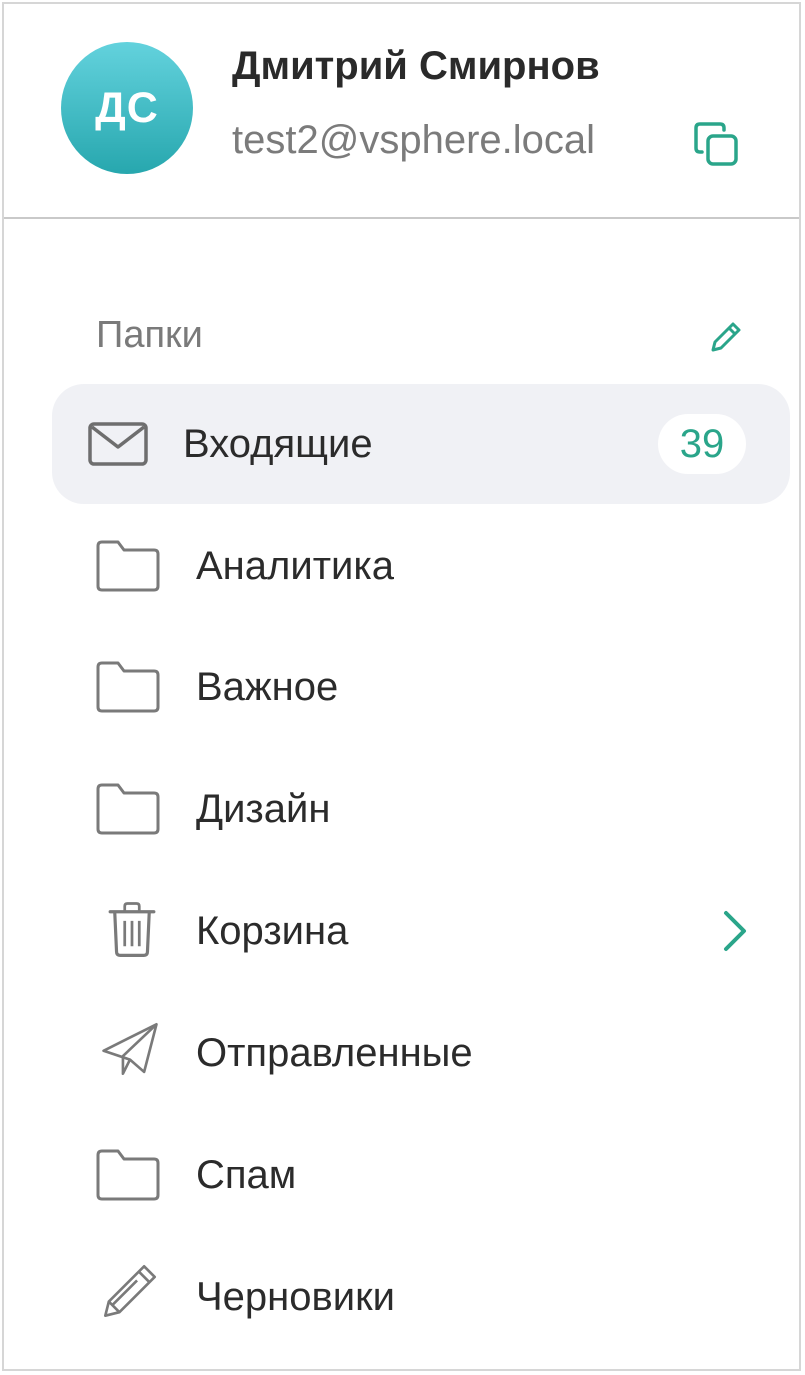  I want to click on copy-email-button, so click(716, 144).